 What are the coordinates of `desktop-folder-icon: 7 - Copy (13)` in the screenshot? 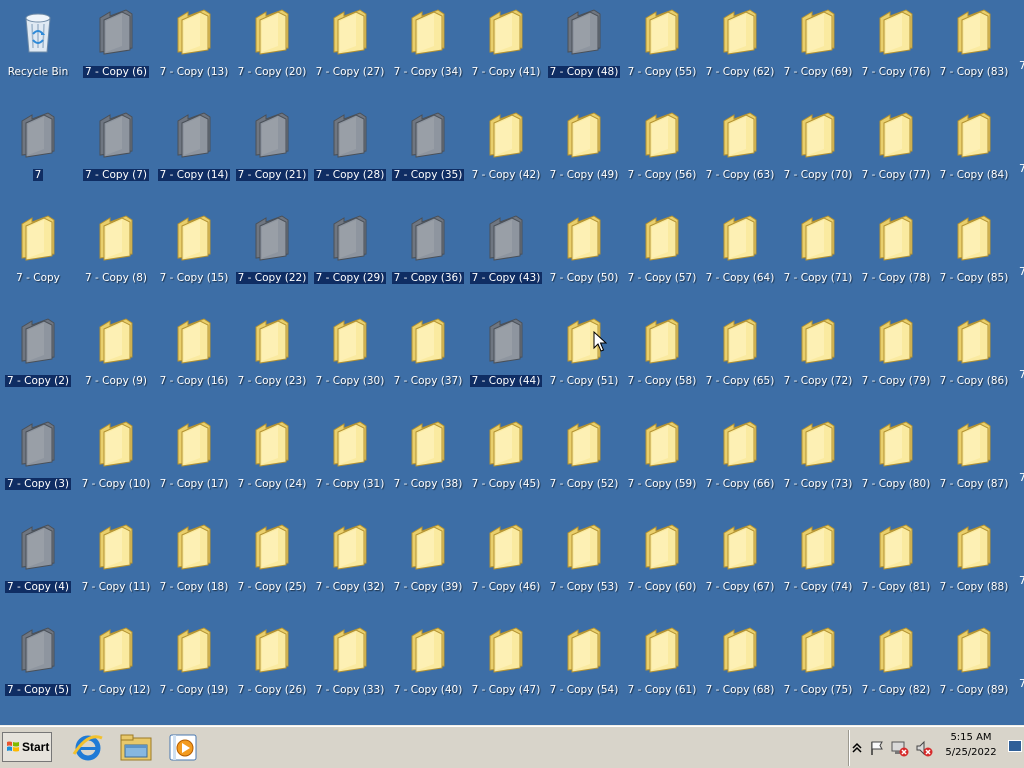 It's located at (194, 52).